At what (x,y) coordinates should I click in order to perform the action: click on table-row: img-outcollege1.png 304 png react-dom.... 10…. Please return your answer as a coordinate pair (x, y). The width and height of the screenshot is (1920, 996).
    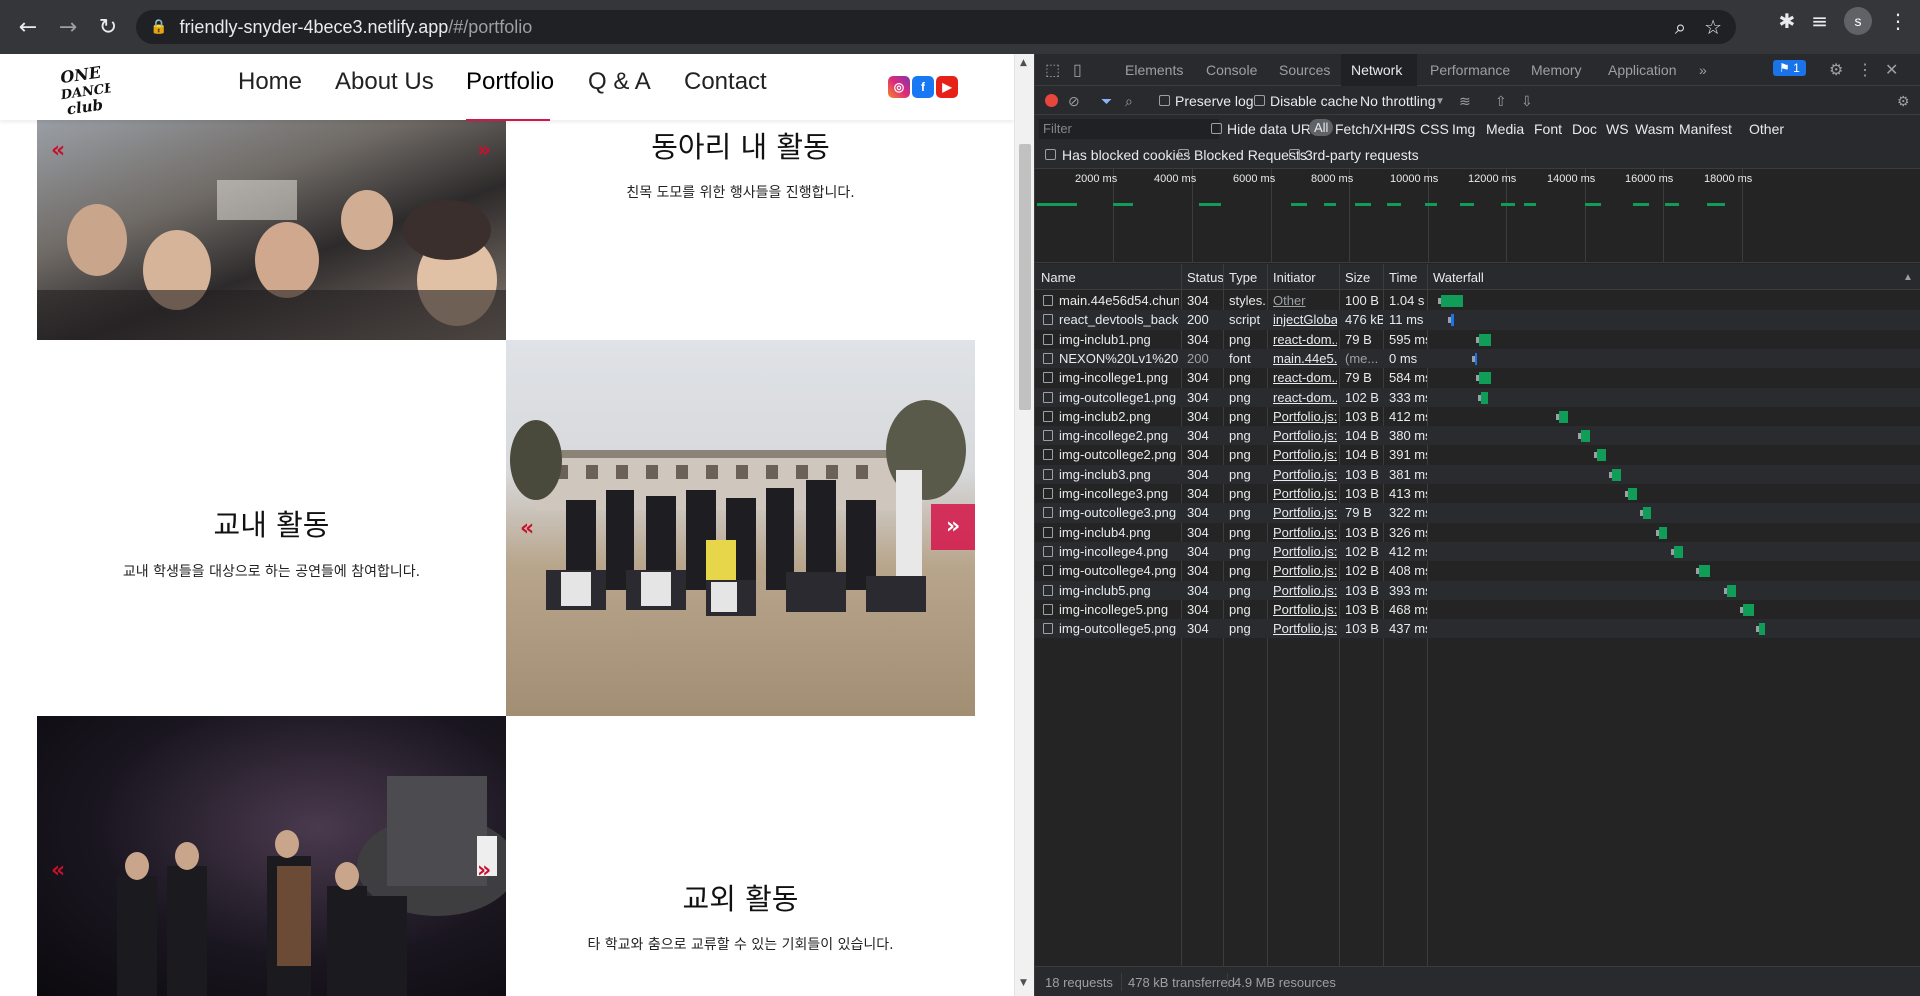
    Looking at the image, I should click on (1477, 397).